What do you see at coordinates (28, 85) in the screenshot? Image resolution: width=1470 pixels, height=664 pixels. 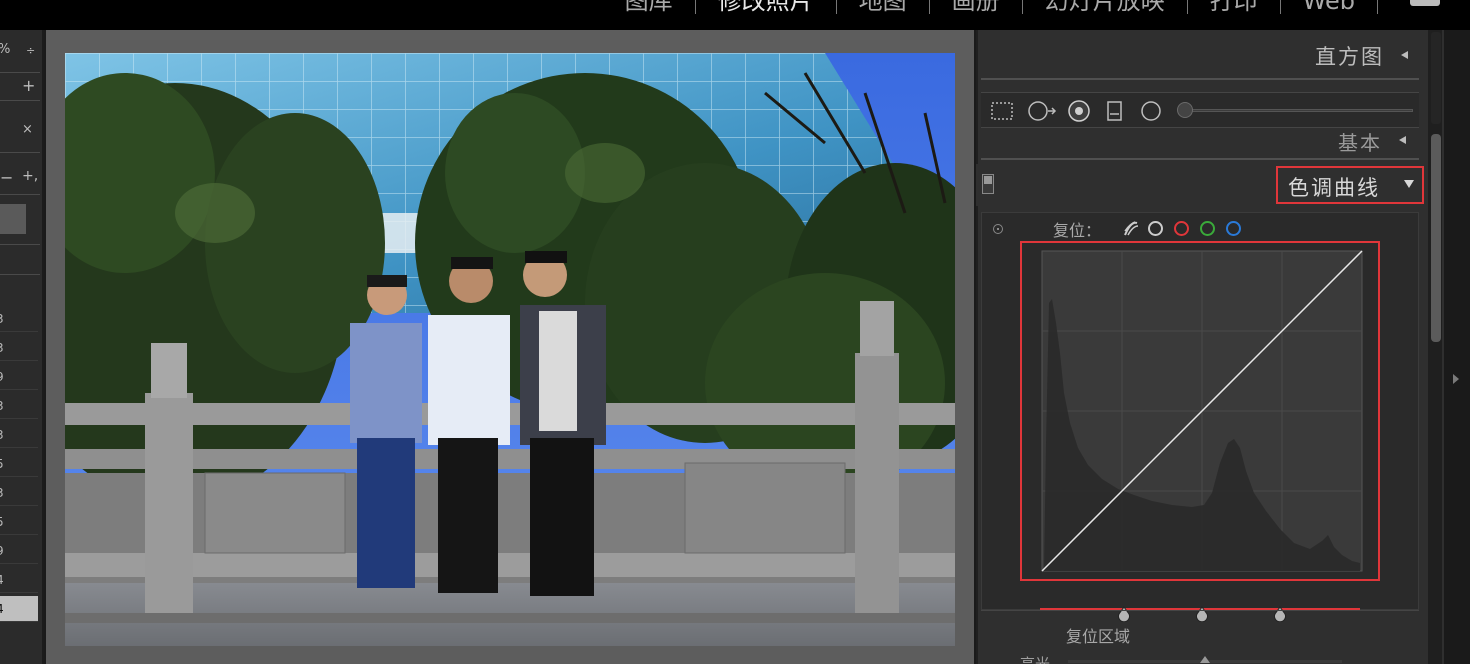 I see `add-preset-icon: +` at bounding box center [28, 85].